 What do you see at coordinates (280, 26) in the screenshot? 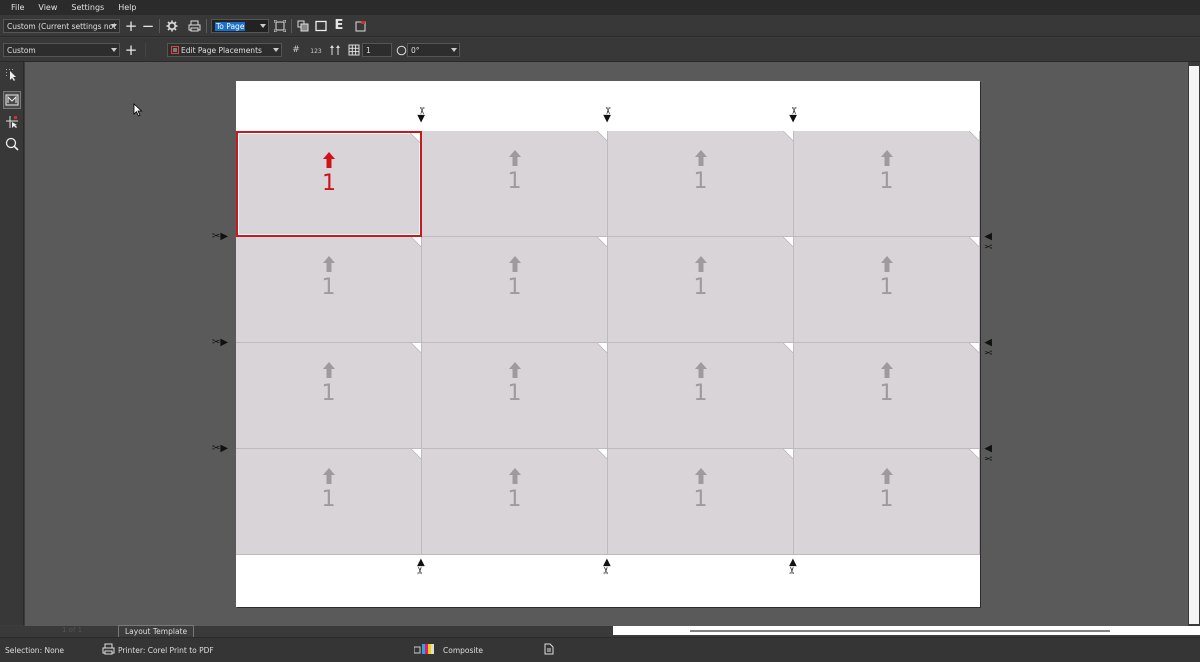
I see `full-screen-button` at bounding box center [280, 26].